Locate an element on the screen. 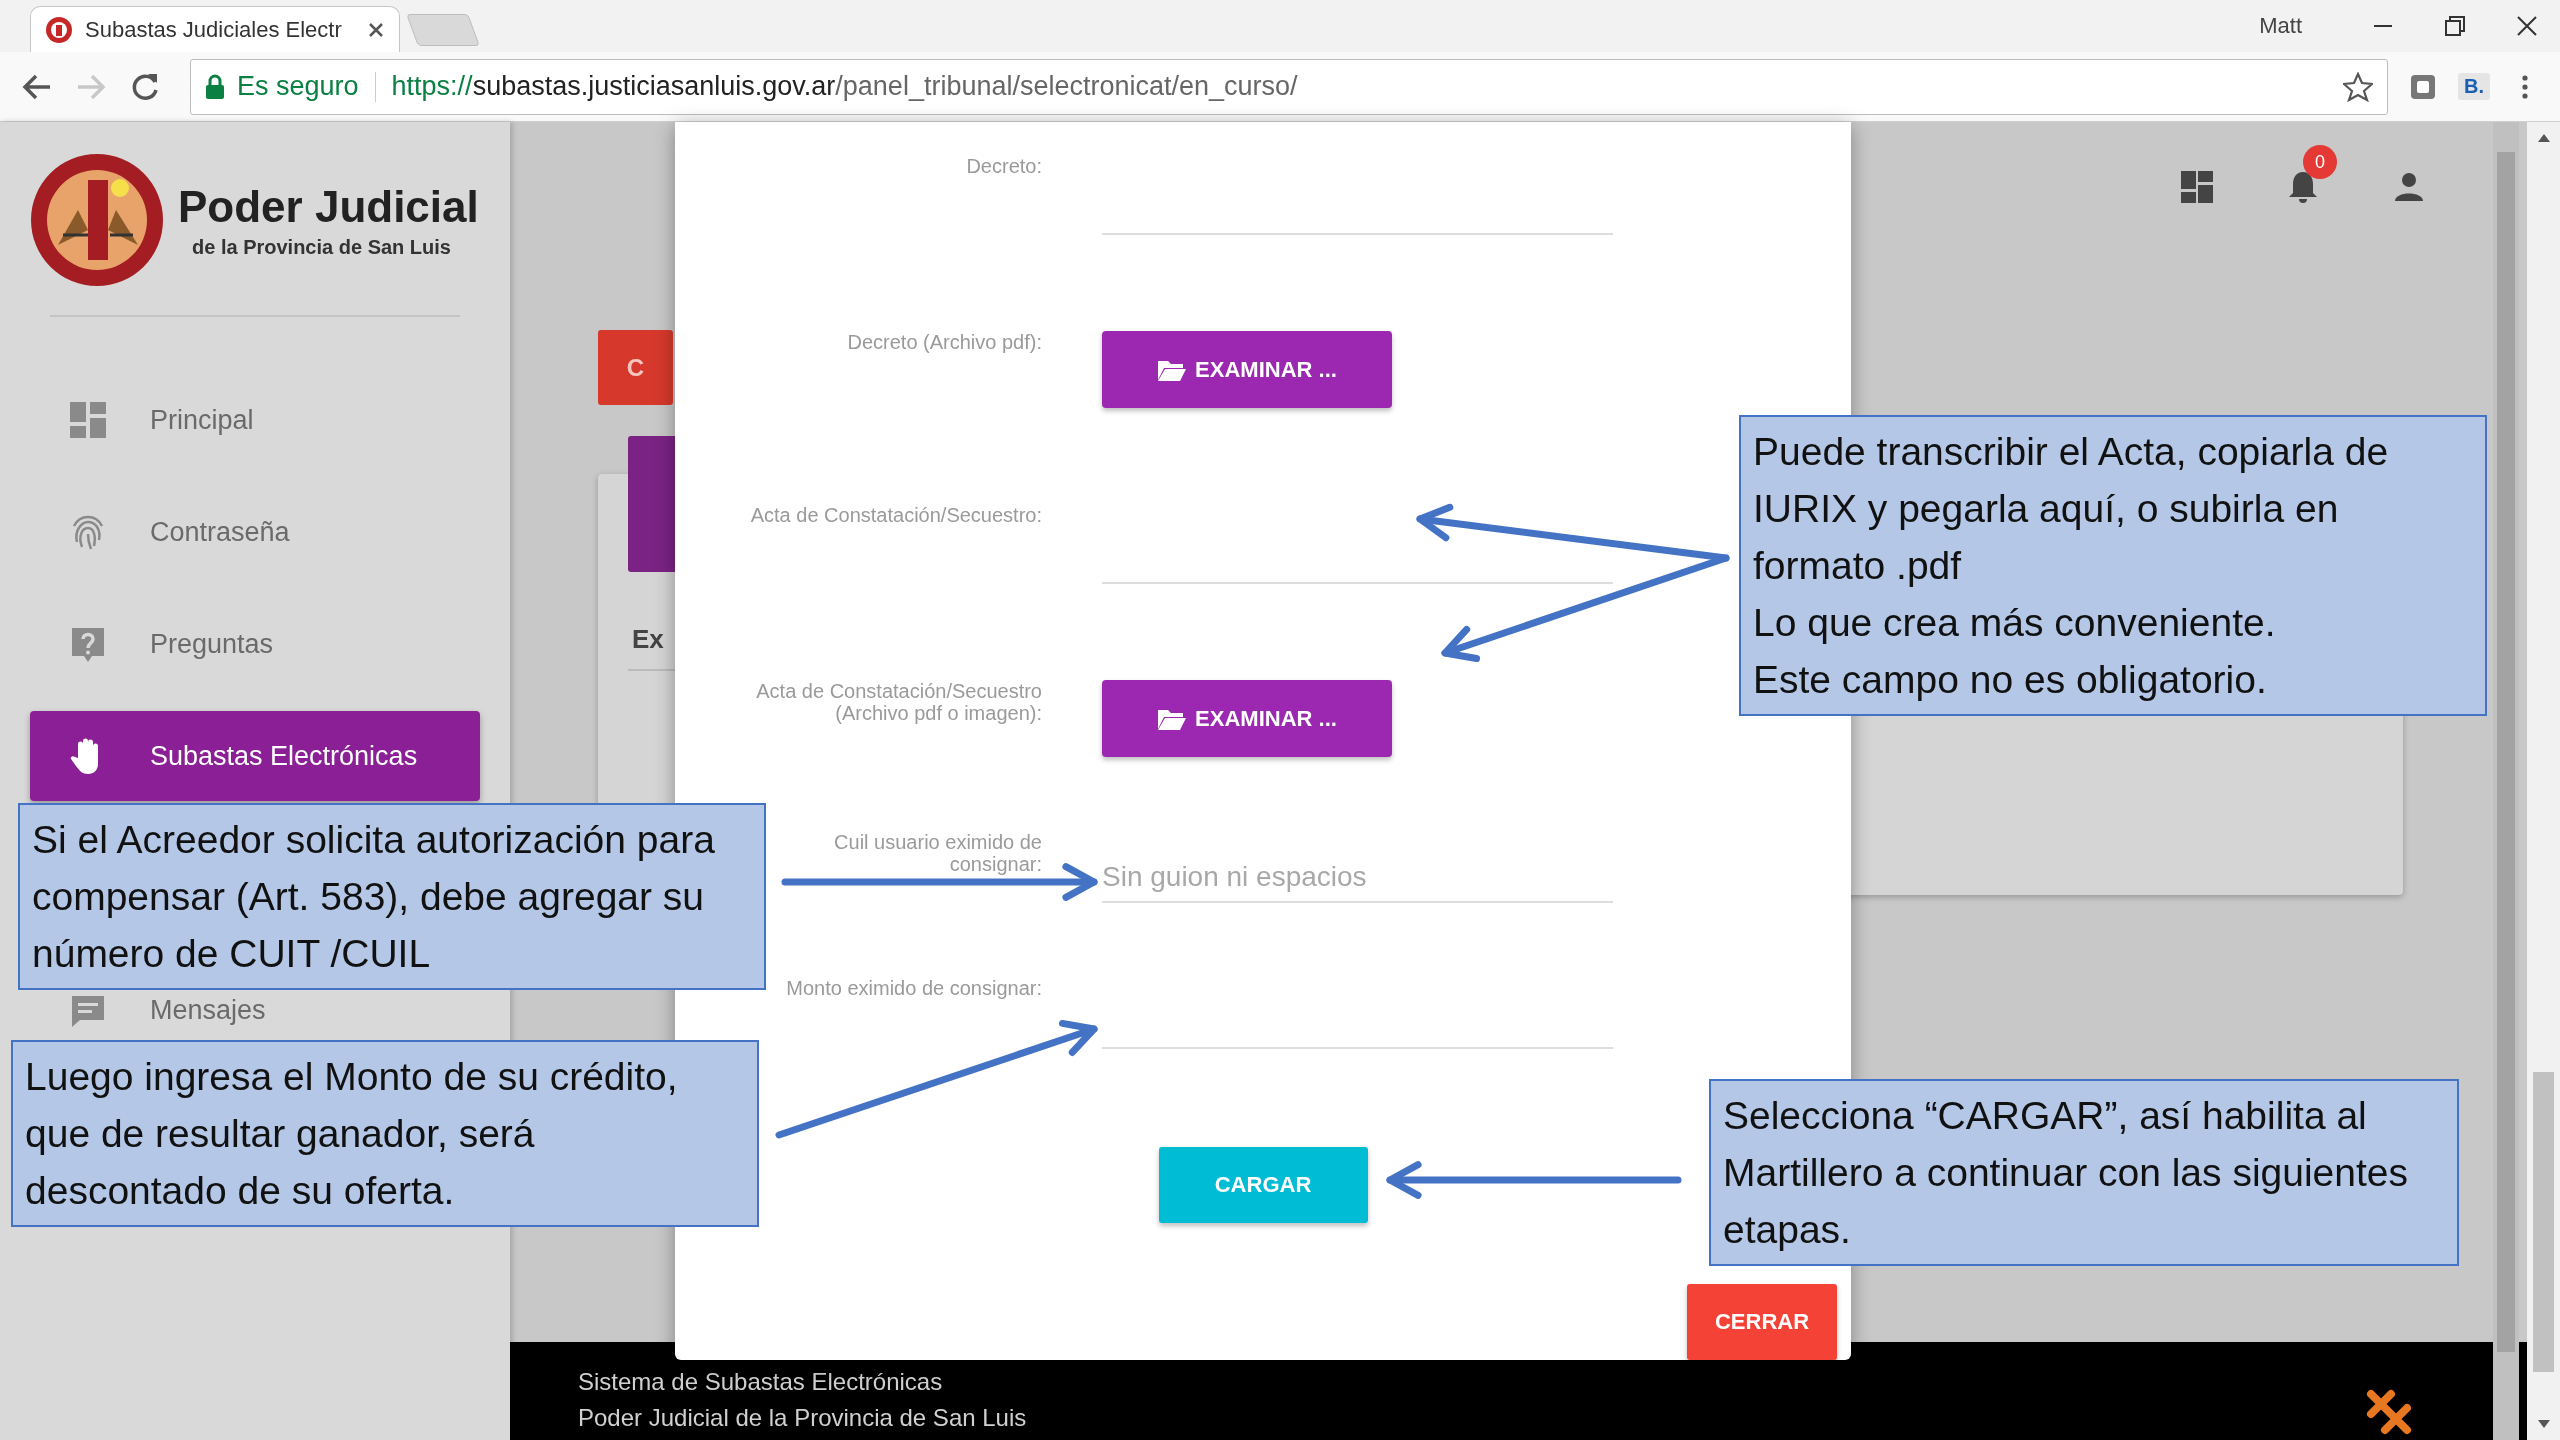  scrollbar is located at coordinates (2506, 781).